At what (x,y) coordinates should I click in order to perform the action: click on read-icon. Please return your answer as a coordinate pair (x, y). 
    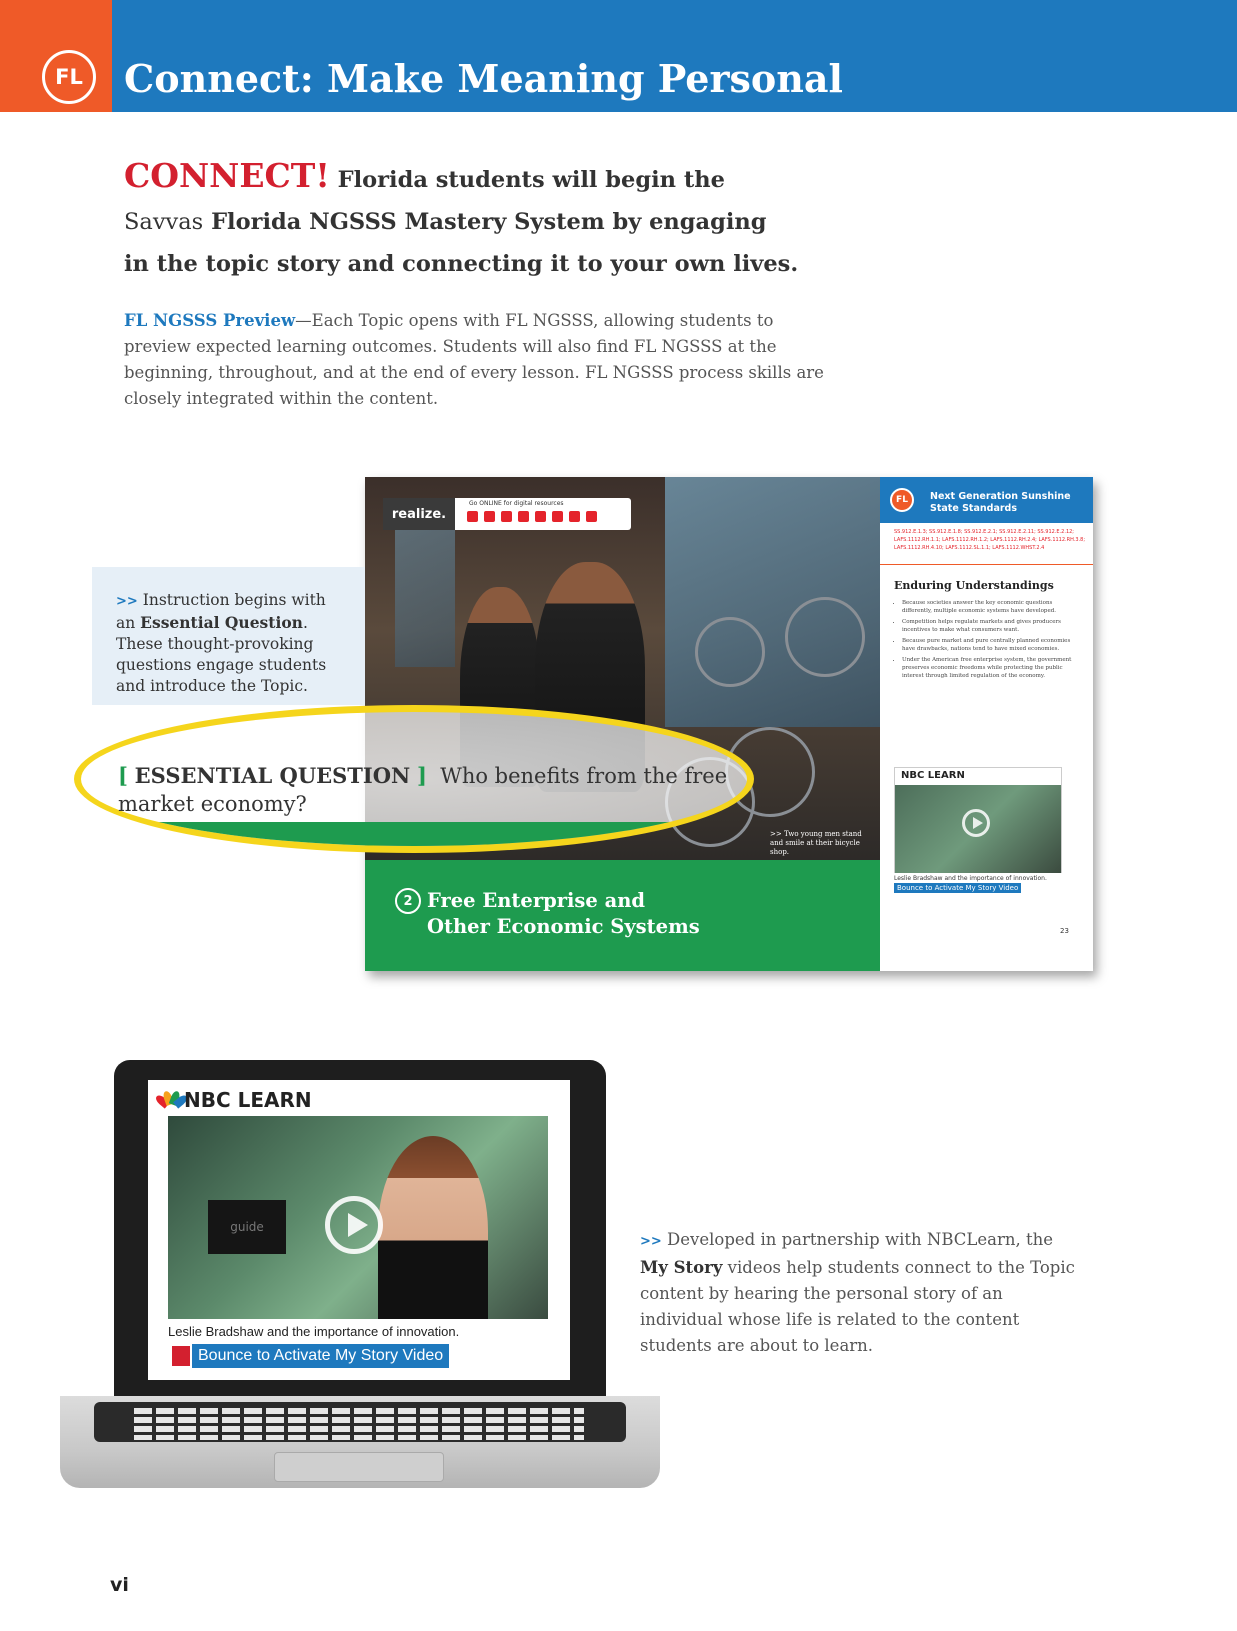
    Looking at the image, I should click on (472, 516).